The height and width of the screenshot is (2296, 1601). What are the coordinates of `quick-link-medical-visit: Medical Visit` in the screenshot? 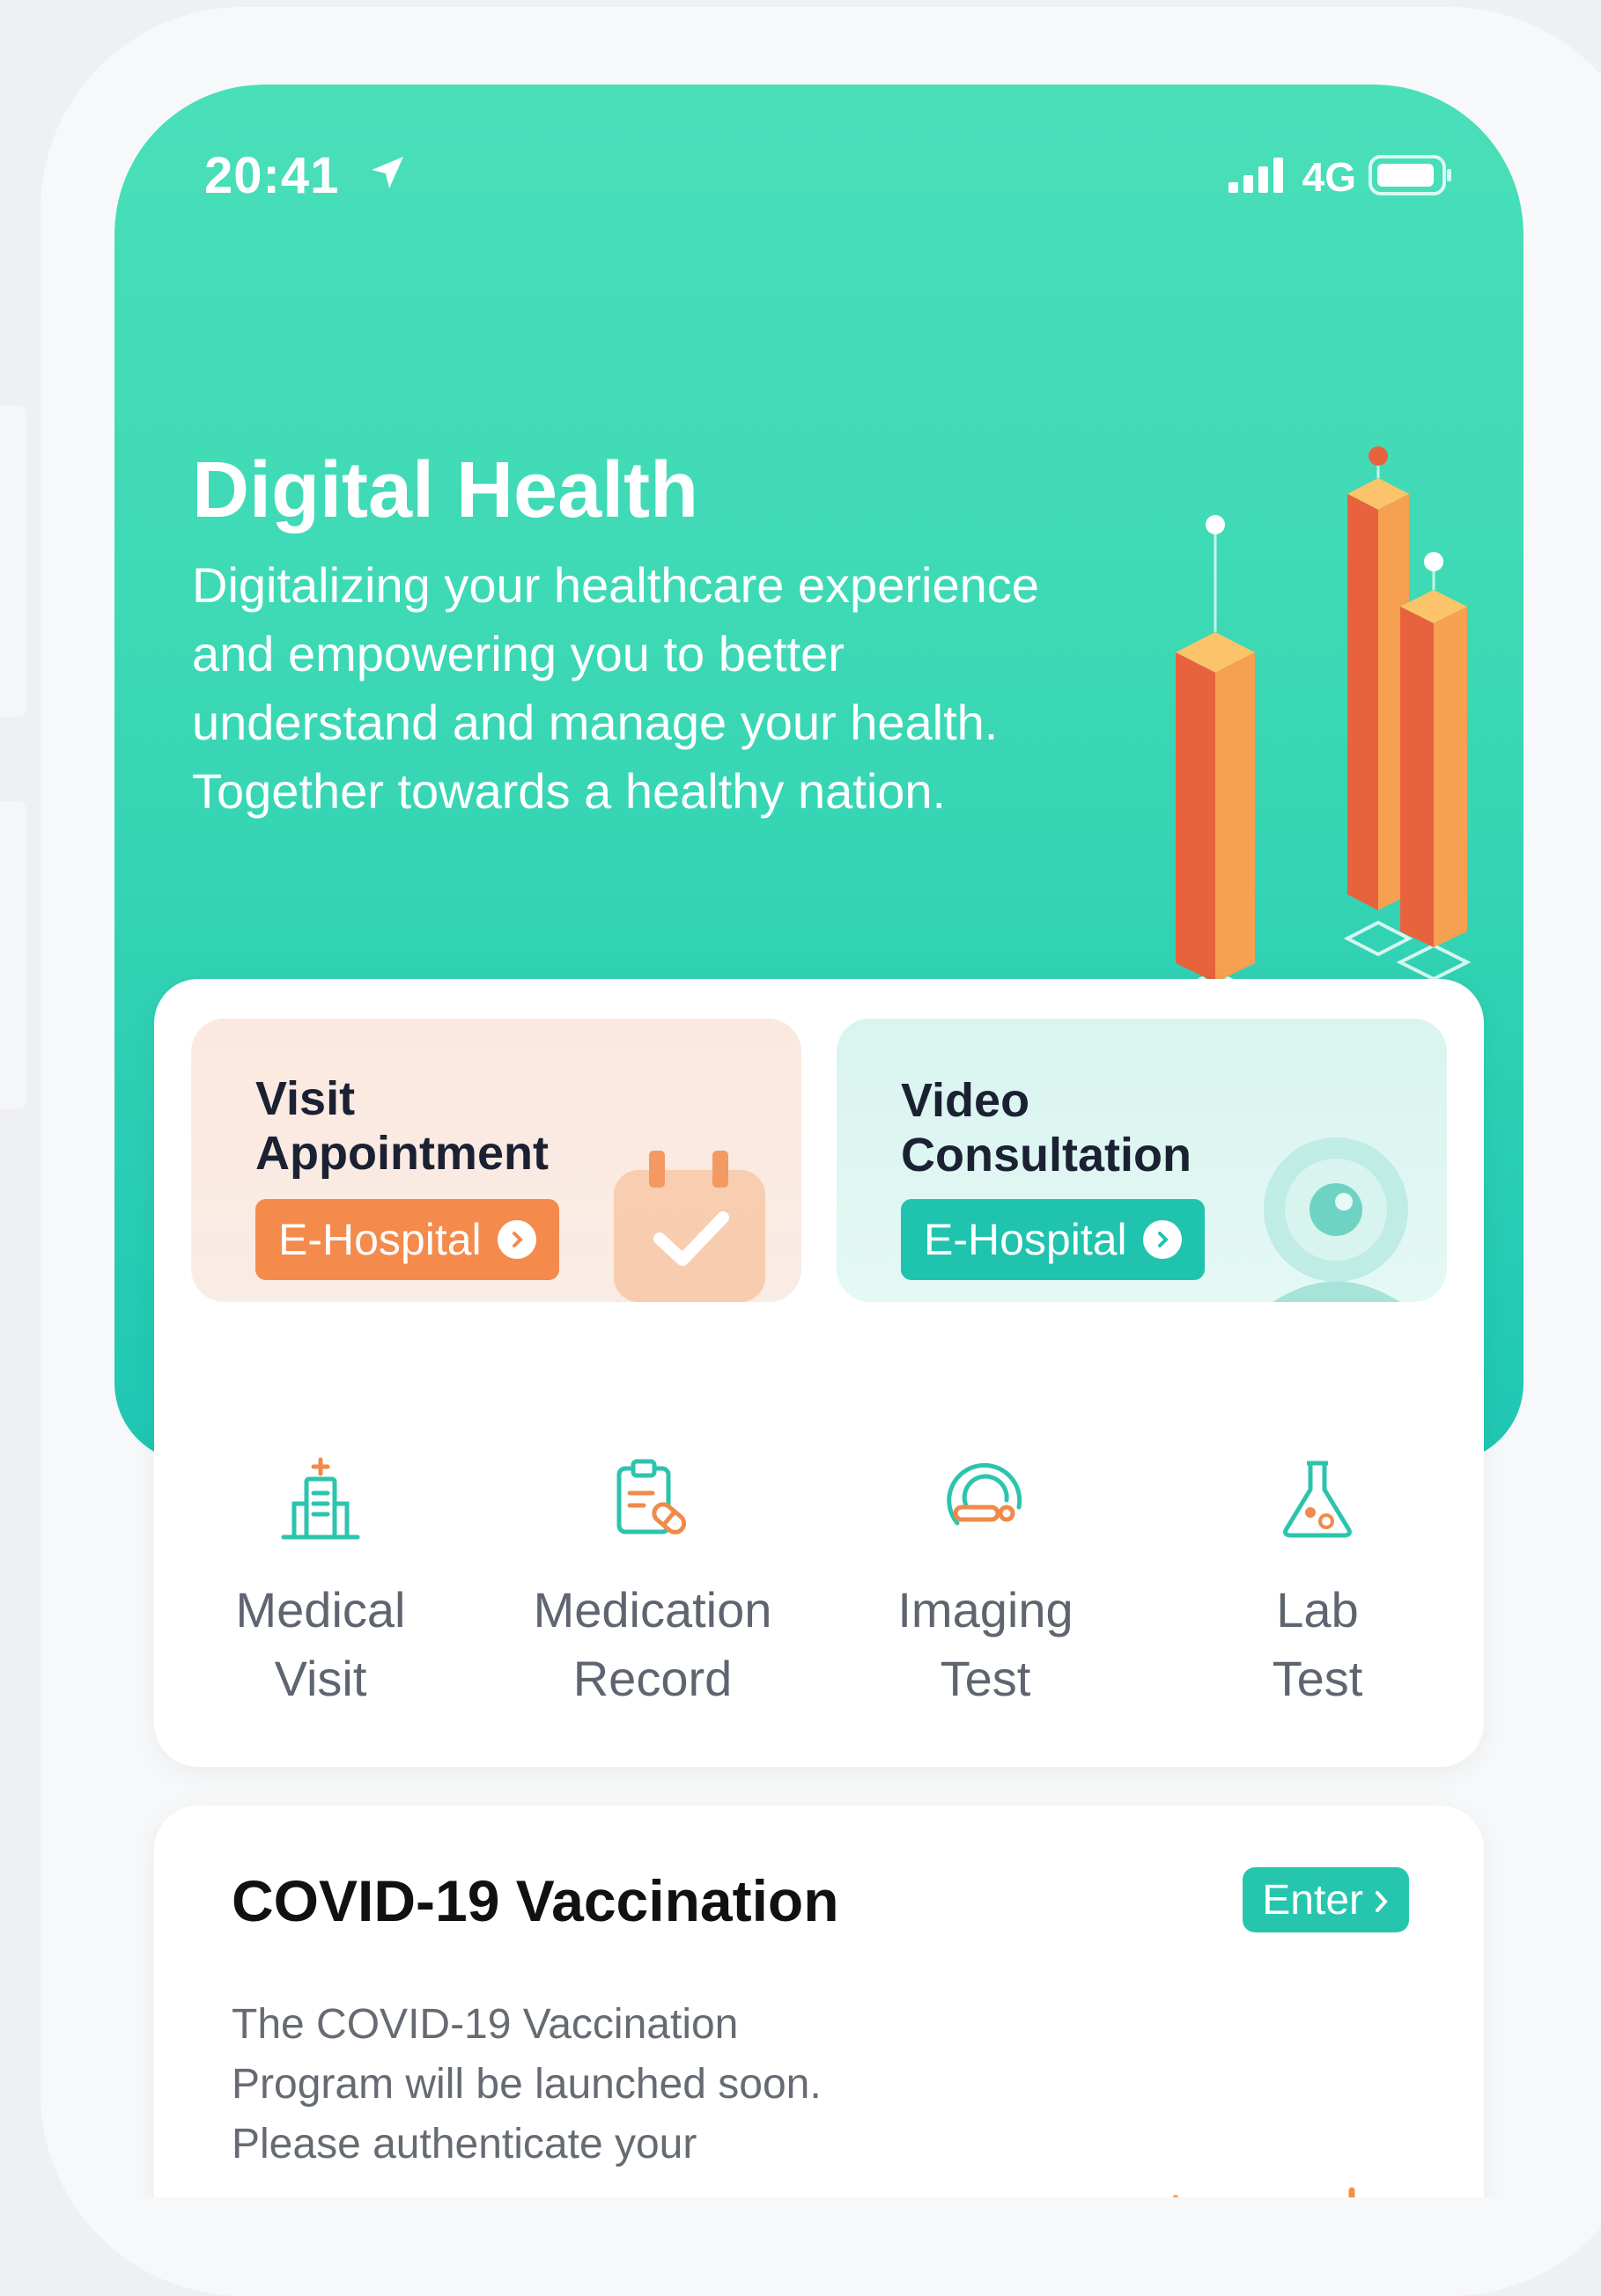 It's located at (320, 1583).